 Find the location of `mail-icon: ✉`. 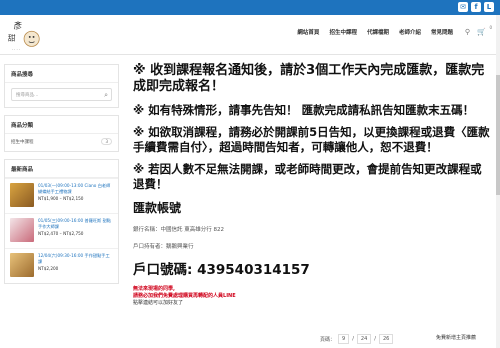

mail-icon: ✉ is located at coordinates (463, 7).